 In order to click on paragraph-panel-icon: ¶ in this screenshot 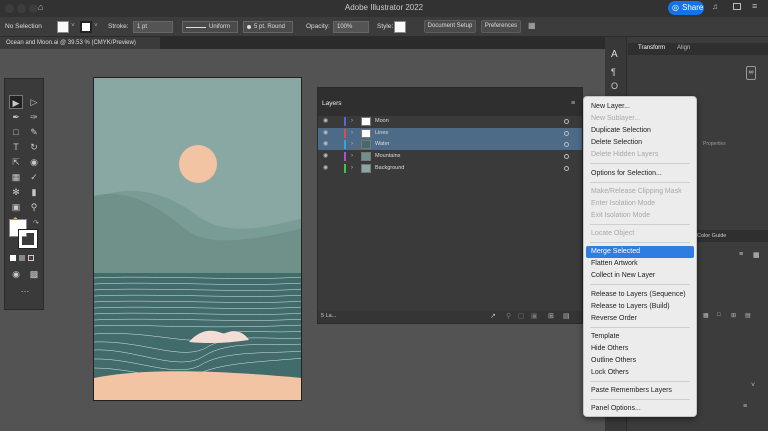, I will do `click(613, 72)`.